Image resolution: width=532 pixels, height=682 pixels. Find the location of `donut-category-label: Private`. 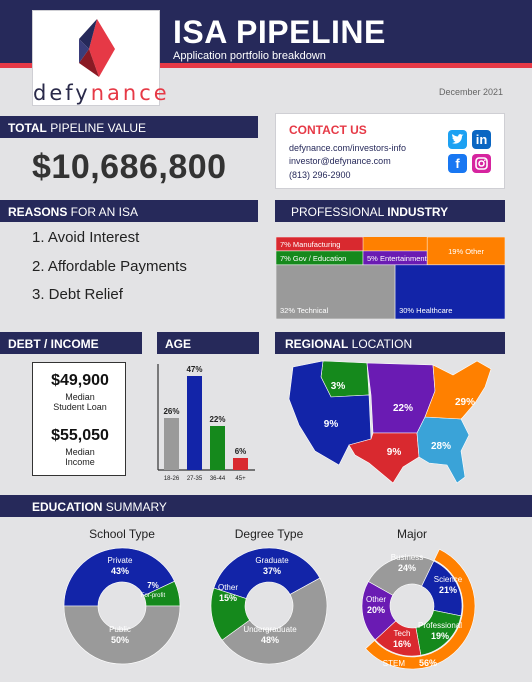

donut-category-label: Private is located at coordinates (120, 560).